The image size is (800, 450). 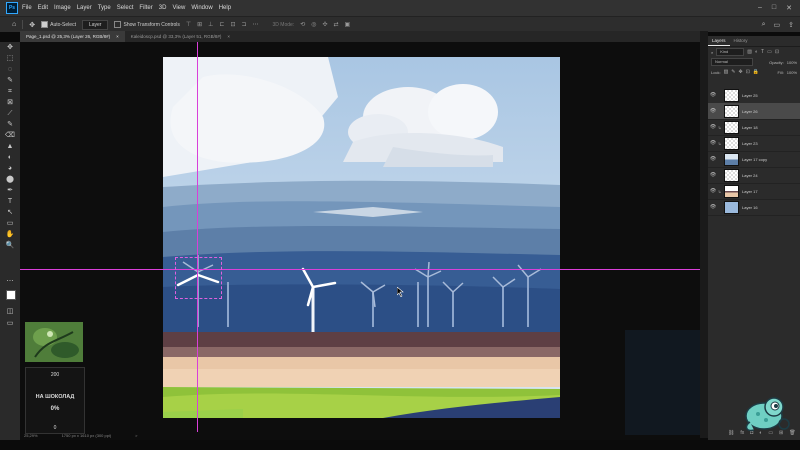 I want to click on auto-select-target-dropdown: Layer, so click(x=95, y=24).